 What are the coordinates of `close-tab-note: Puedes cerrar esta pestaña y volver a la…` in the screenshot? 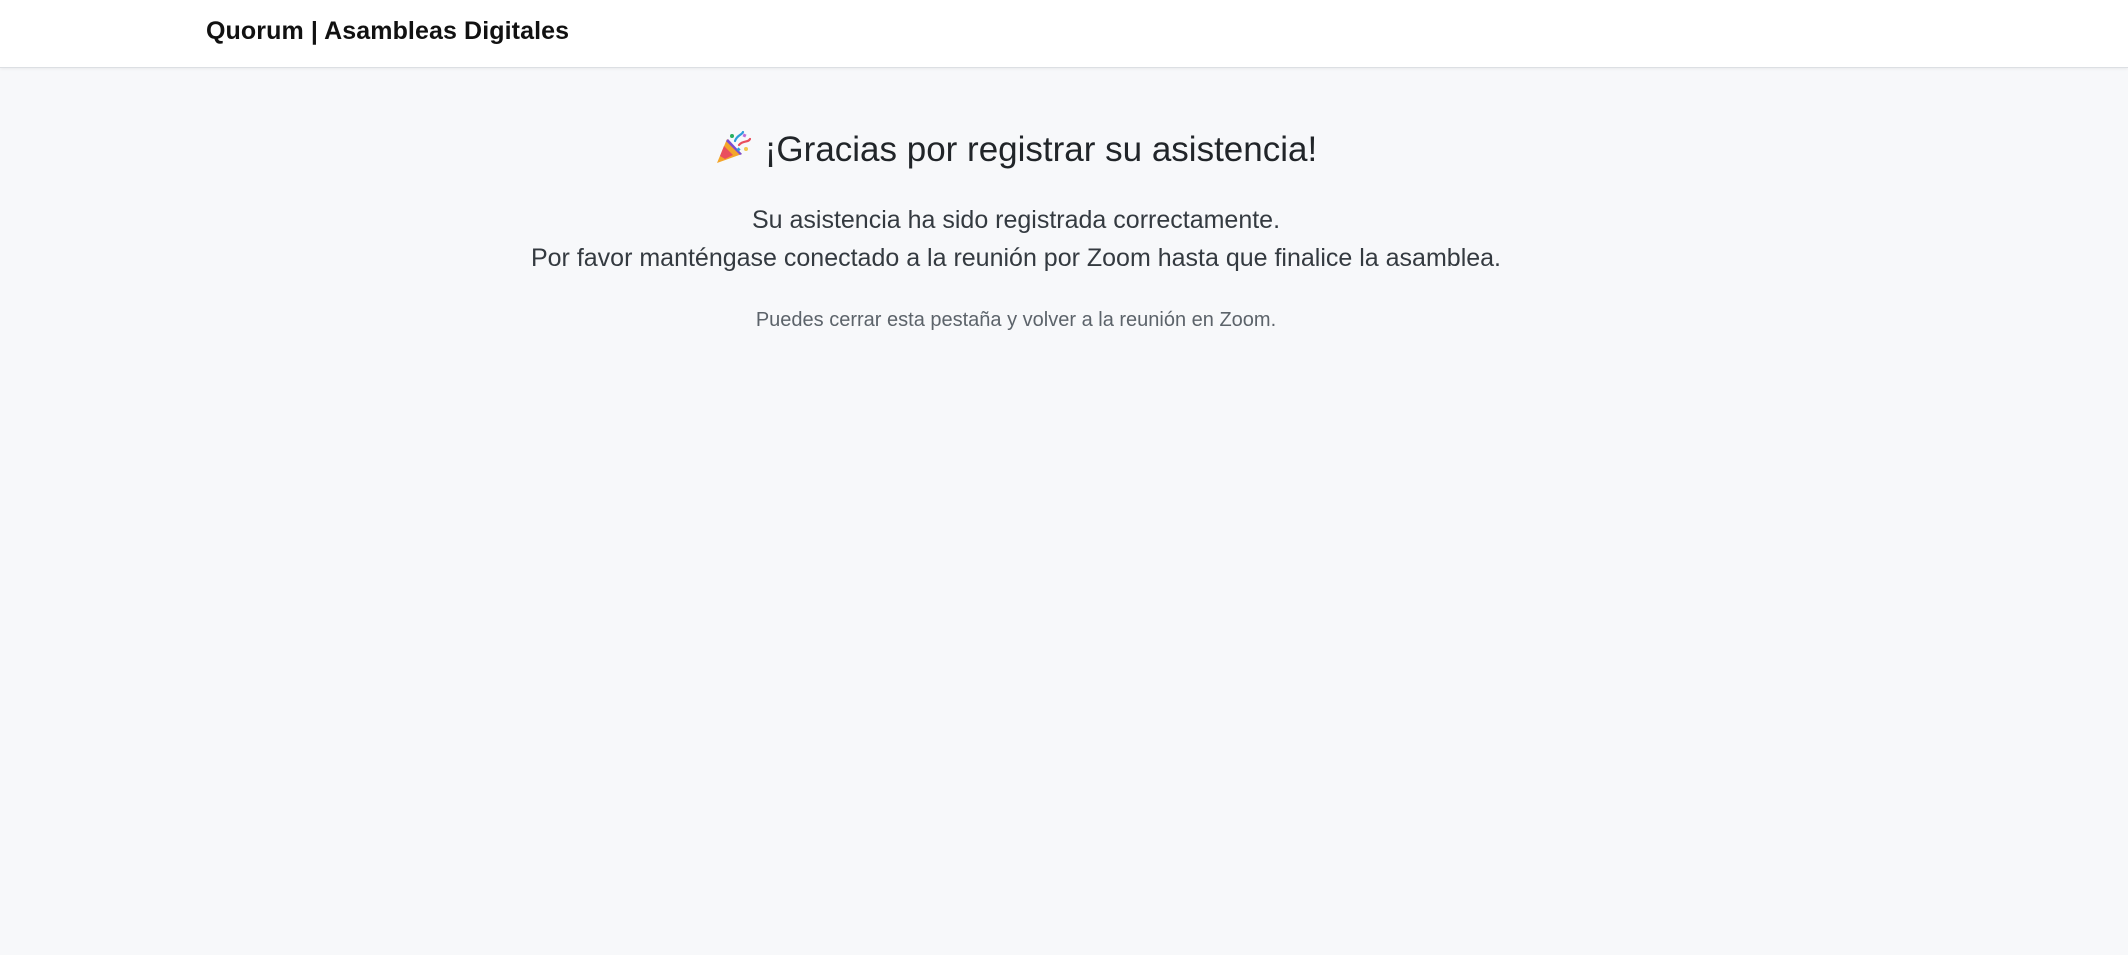 It's located at (1016, 320).